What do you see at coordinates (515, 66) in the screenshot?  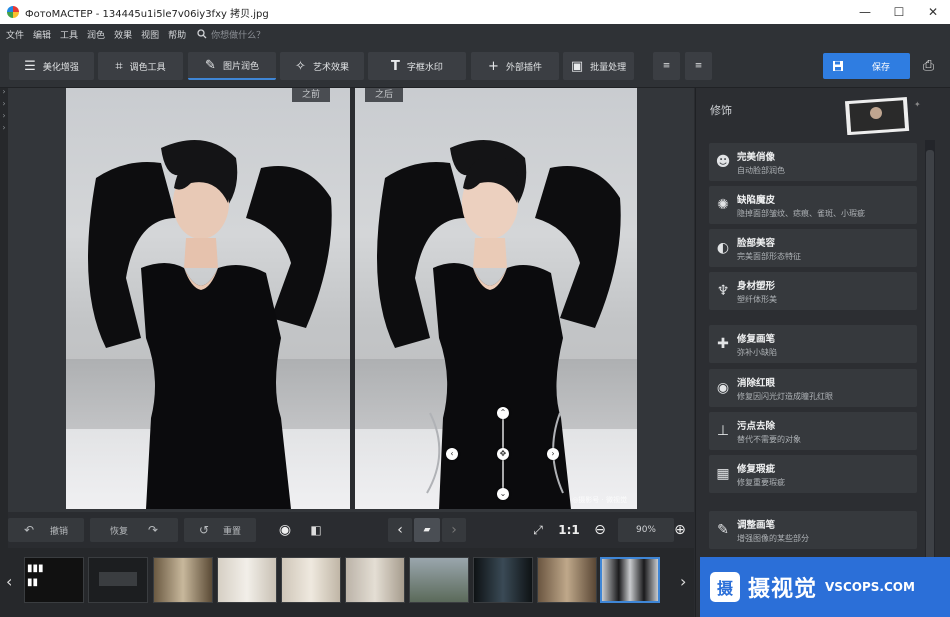 I see `tab-plugins: + 外部插件` at bounding box center [515, 66].